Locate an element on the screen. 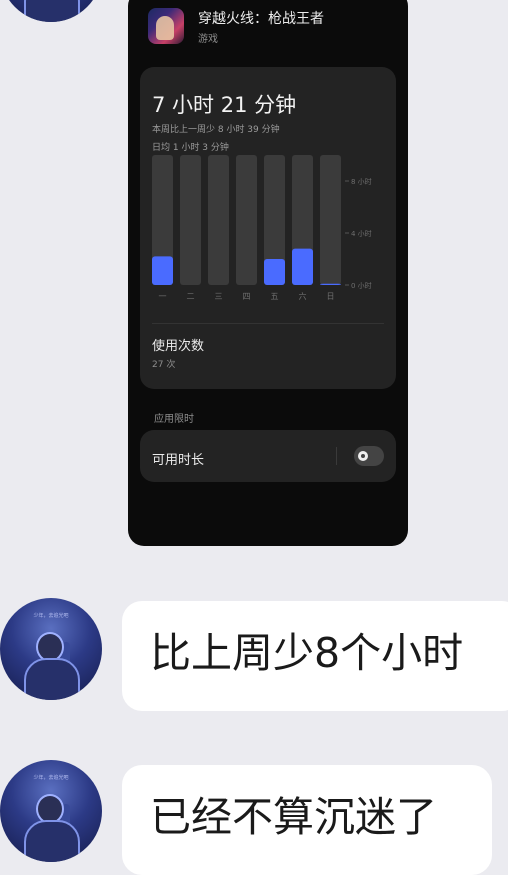 The width and height of the screenshot is (508, 875). use-count-title: 使用次数 is located at coordinates (178, 346).